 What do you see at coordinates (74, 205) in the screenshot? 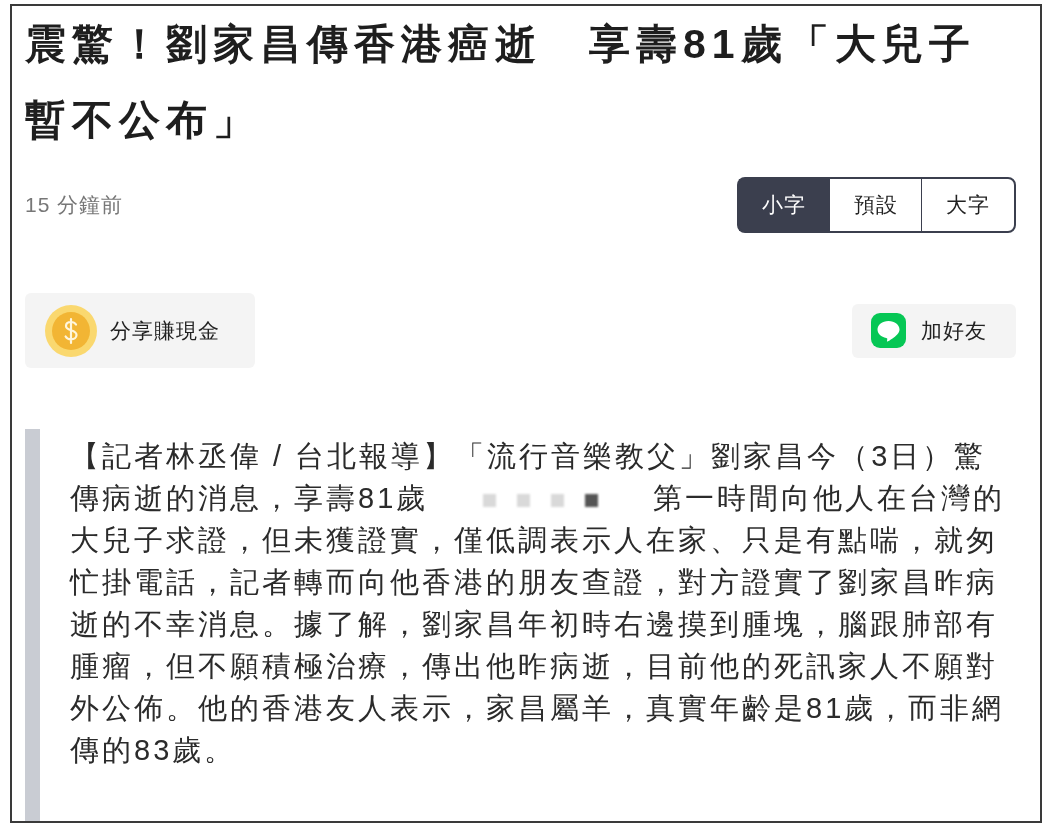
I see `timestamp: 15 分鐘前` at bounding box center [74, 205].